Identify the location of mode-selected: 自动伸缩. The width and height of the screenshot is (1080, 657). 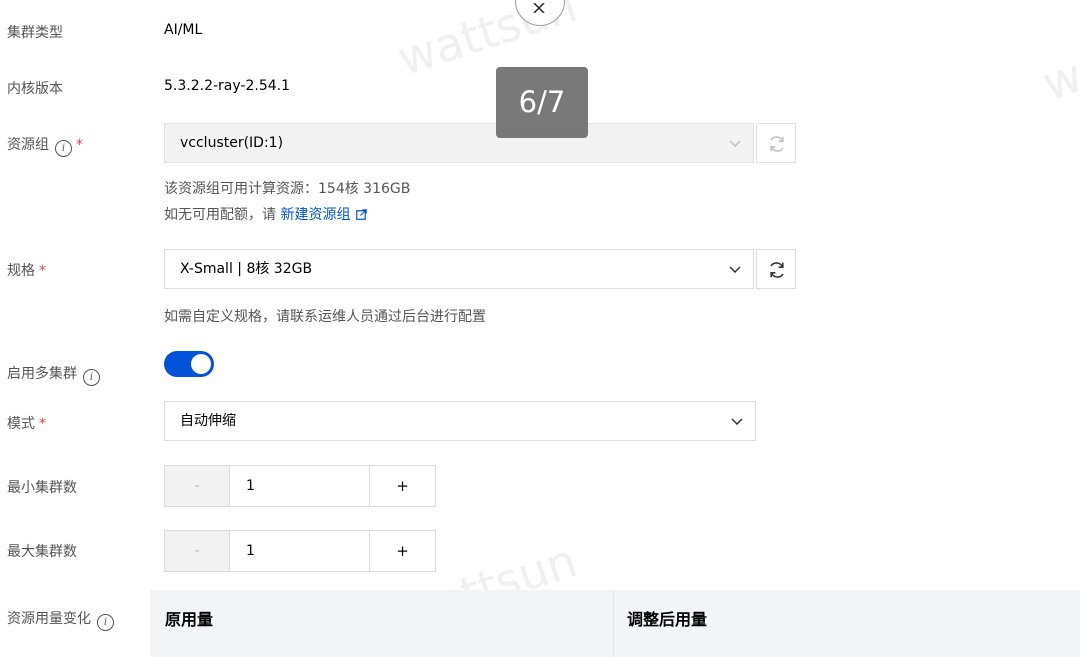
(208, 421).